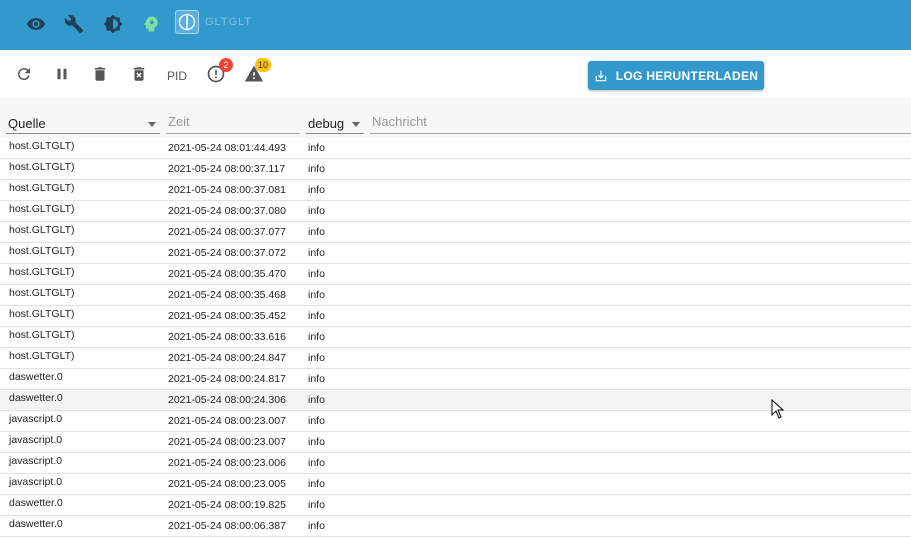  I want to click on log-row: javascript.0 2021-05-24 08:00:23.007 info, so click(455, 442).